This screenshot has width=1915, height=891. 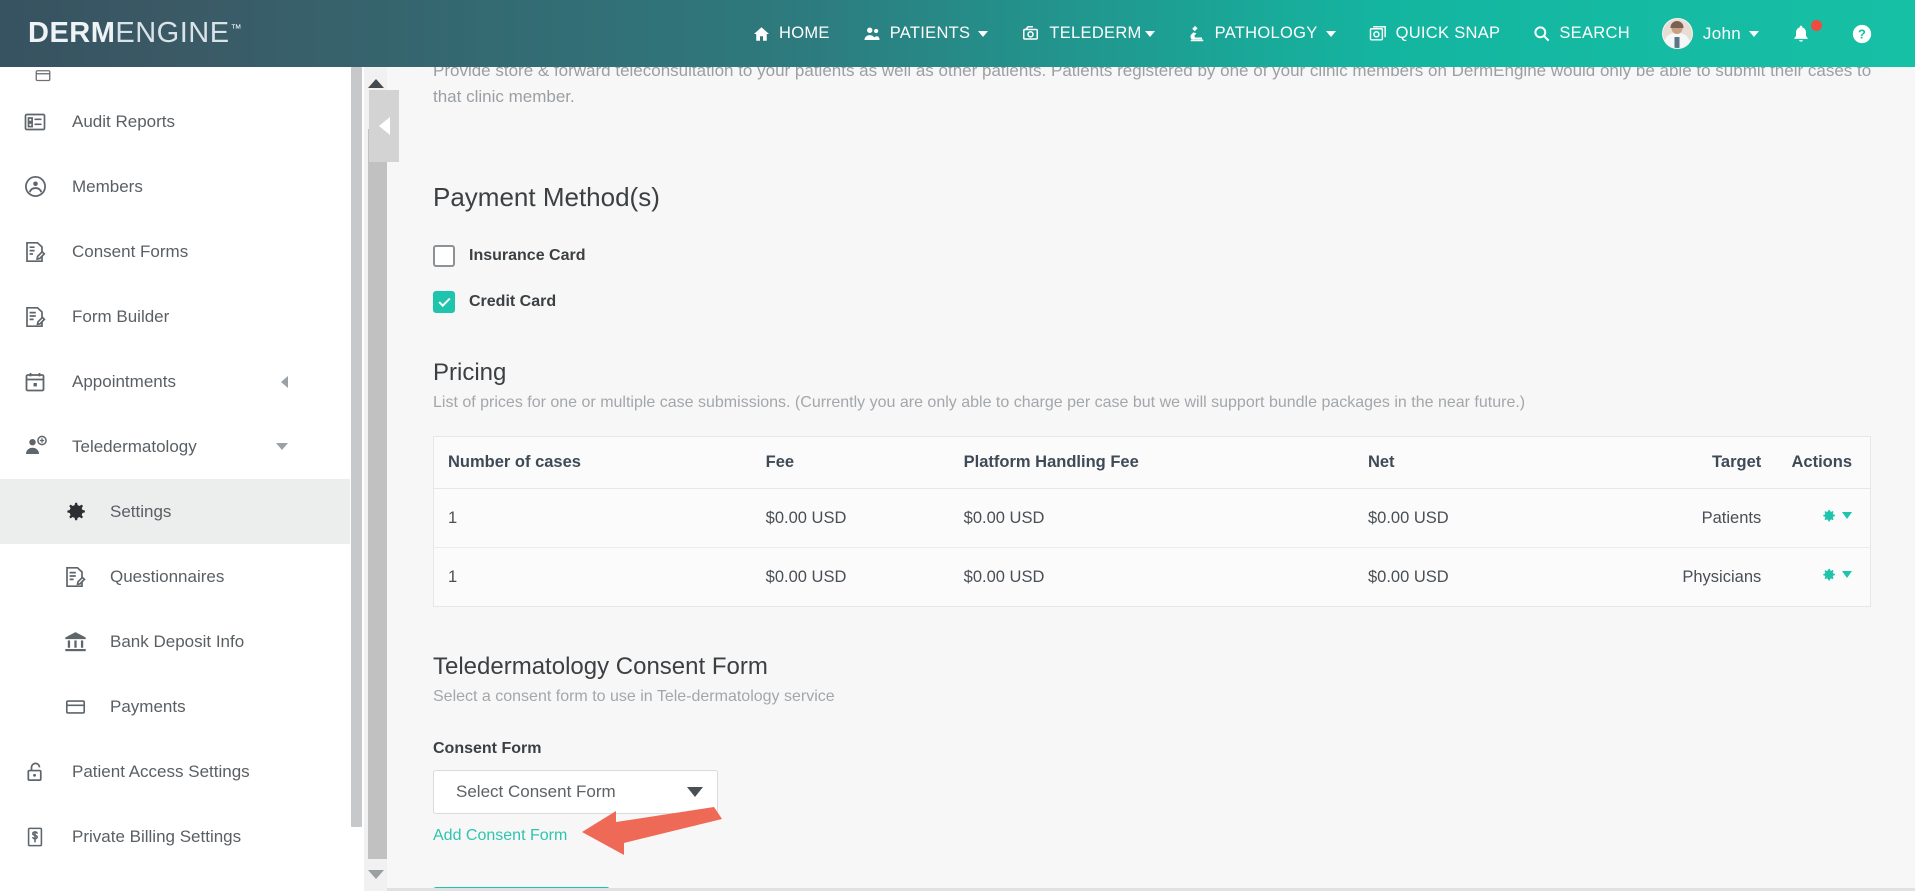 I want to click on scroll-down-arrow-icon, so click(x=375, y=874).